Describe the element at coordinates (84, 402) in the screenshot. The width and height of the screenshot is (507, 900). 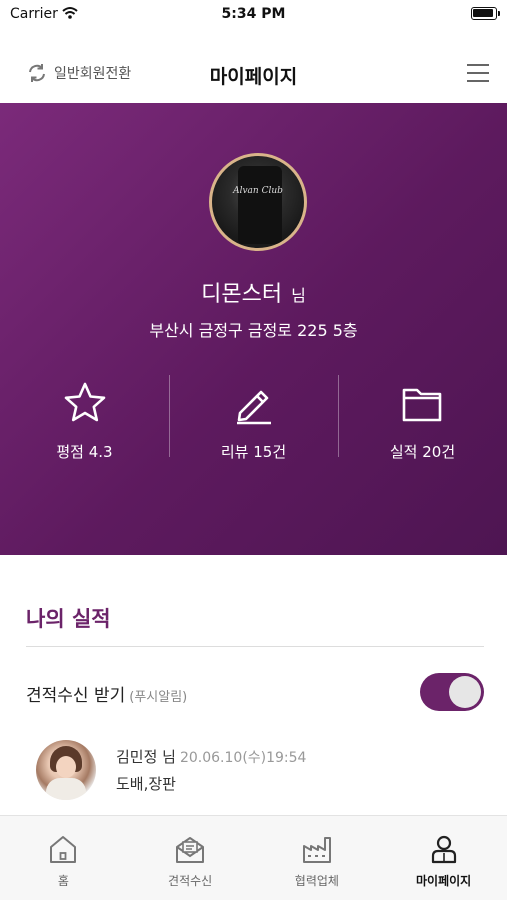
I see `star-icon` at that location.